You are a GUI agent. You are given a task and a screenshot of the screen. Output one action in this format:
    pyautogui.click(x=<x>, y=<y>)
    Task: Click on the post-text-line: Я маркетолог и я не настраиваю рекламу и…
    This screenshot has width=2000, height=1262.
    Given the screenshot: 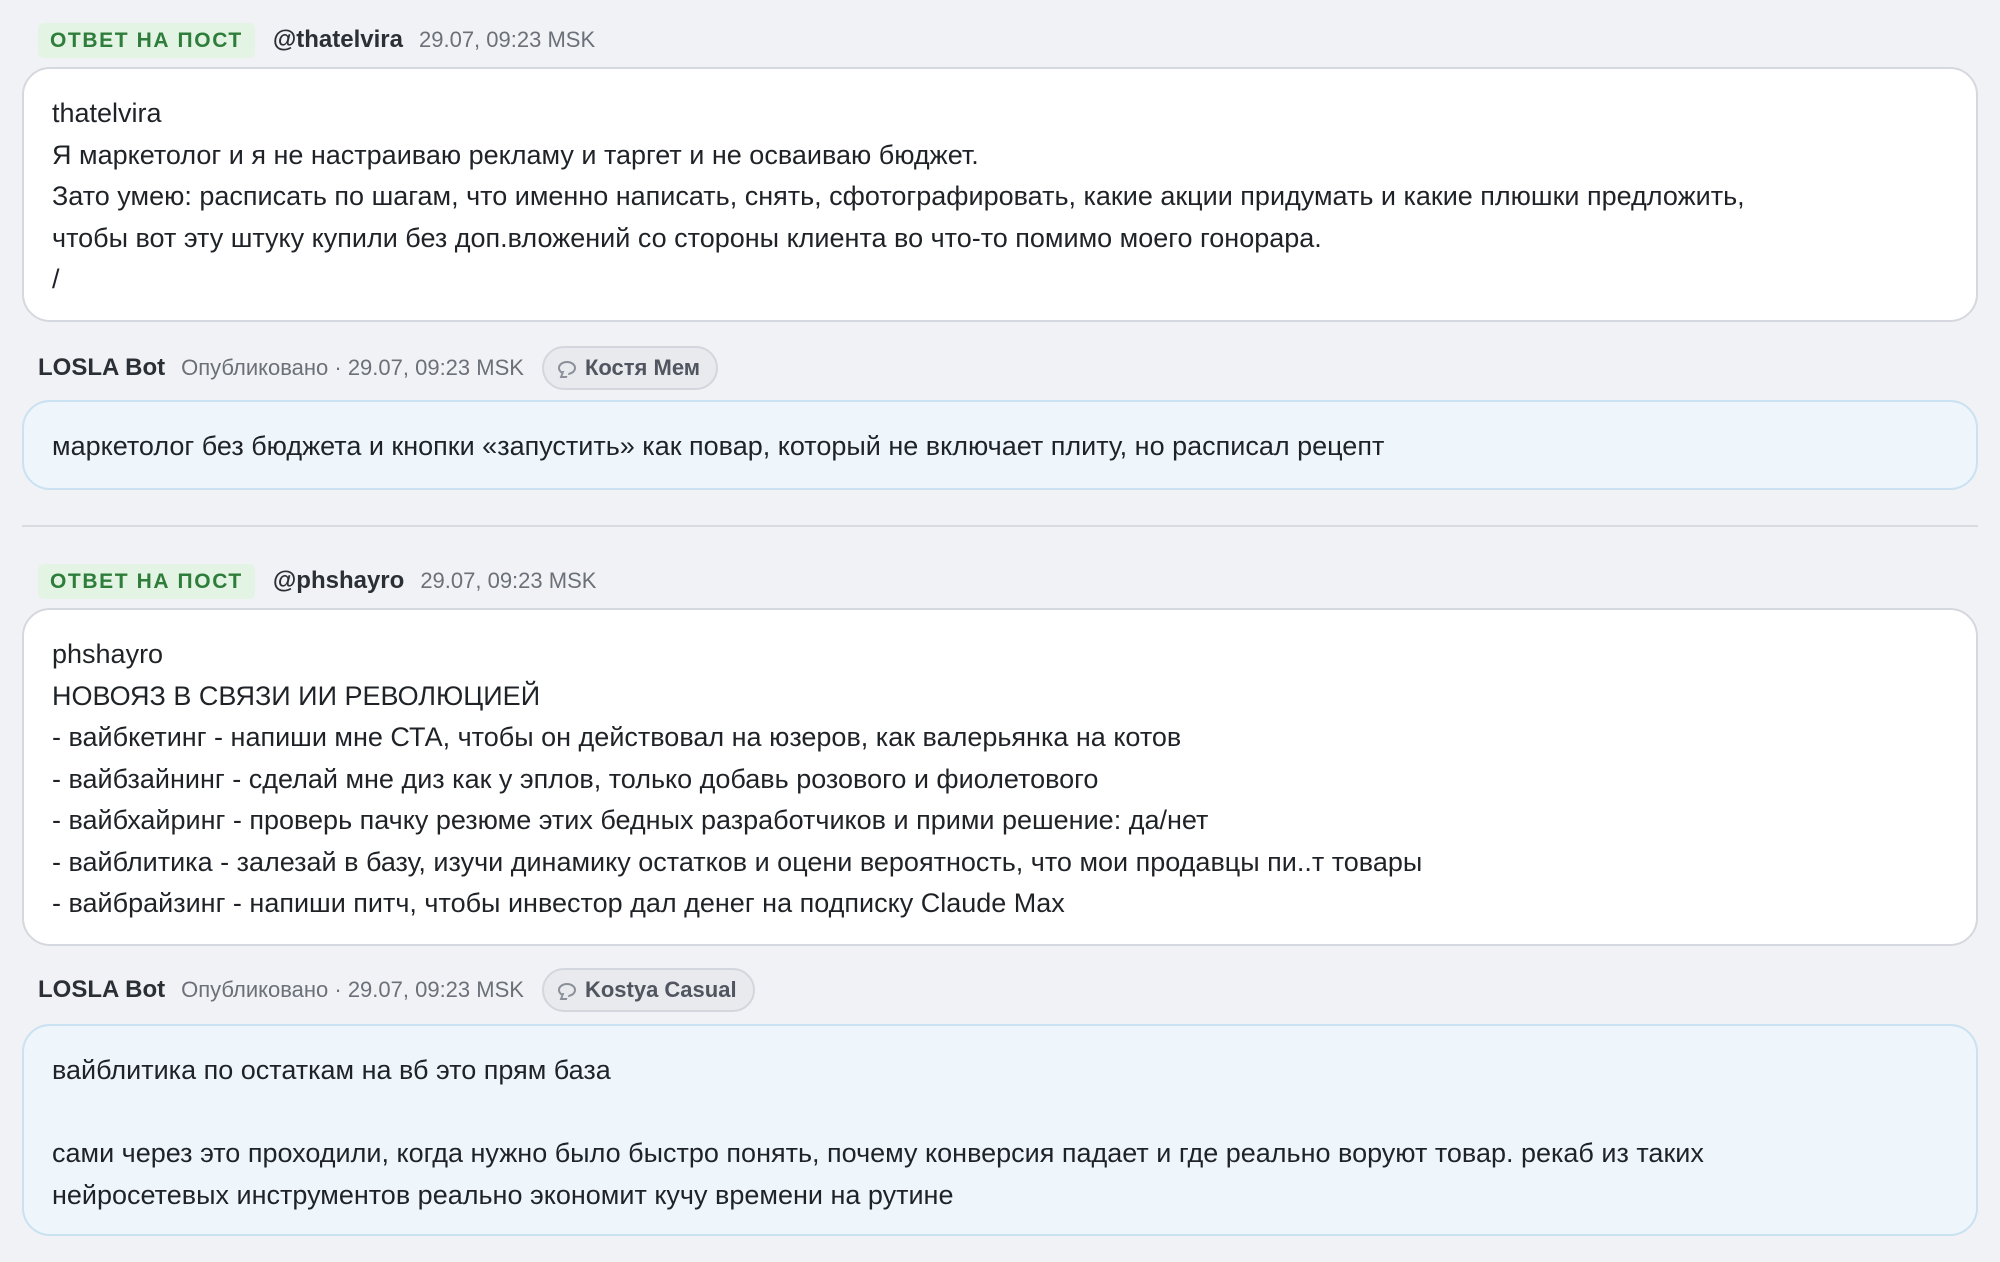 What is the action you would take?
    pyautogui.click(x=515, y=154)
    